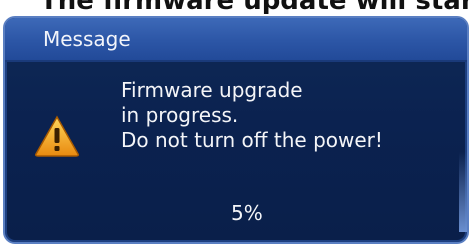  I want to click on message-line: Firmware upgrade, so click(212, 90).